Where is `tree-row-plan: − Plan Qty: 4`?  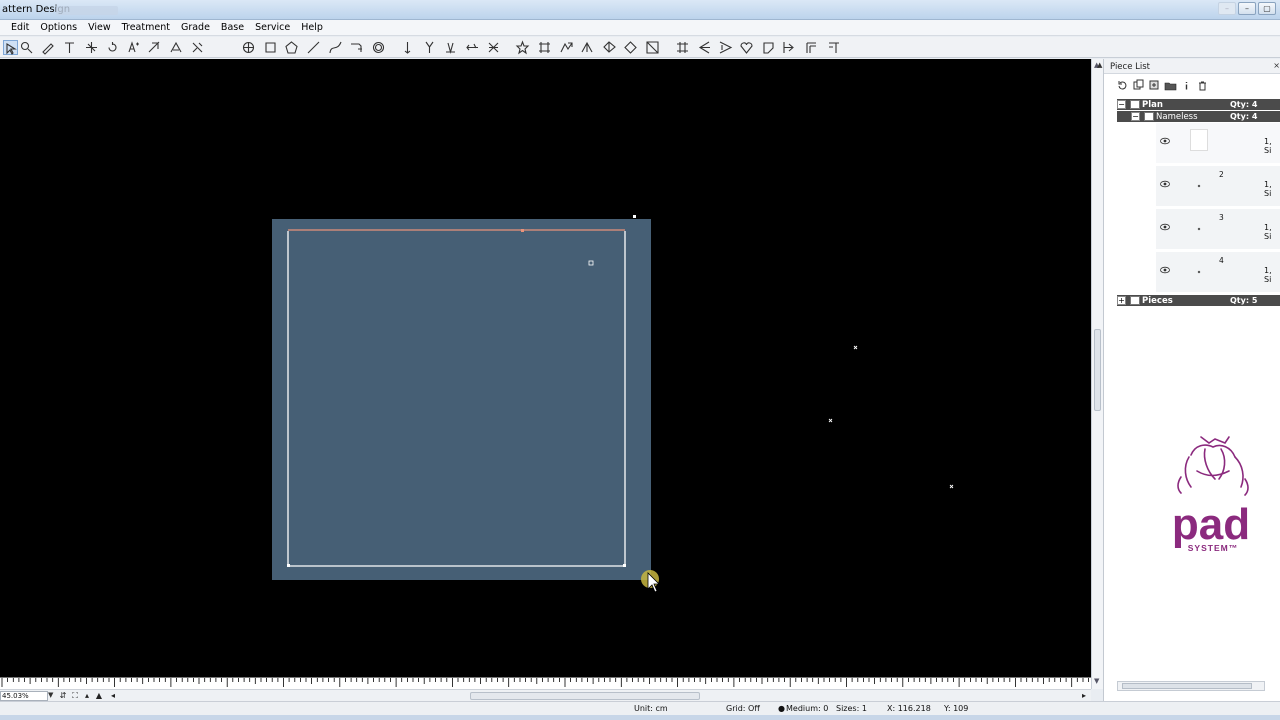 tree-row-plan: − Plan Qty: 4 is located at coordinates (1198, 104).